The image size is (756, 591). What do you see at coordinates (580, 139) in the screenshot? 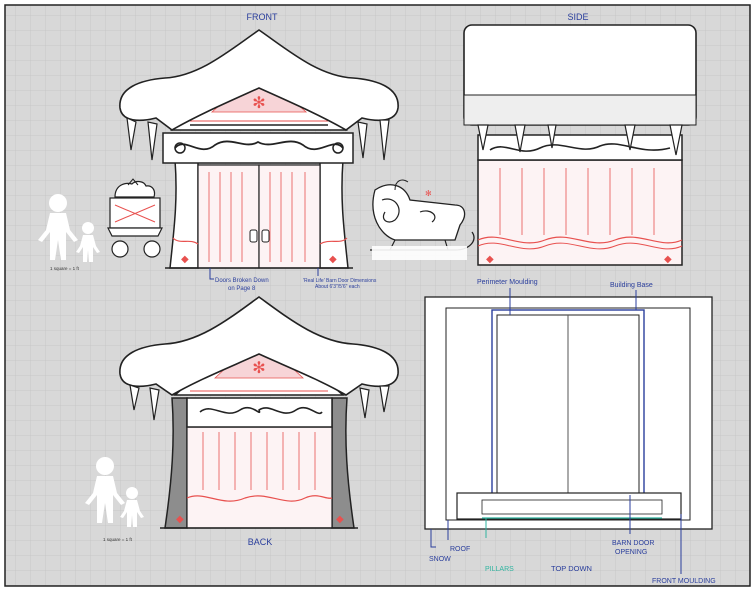
I see `side-view: SIDE ◆ ◆` at bounding box center [580, 139].